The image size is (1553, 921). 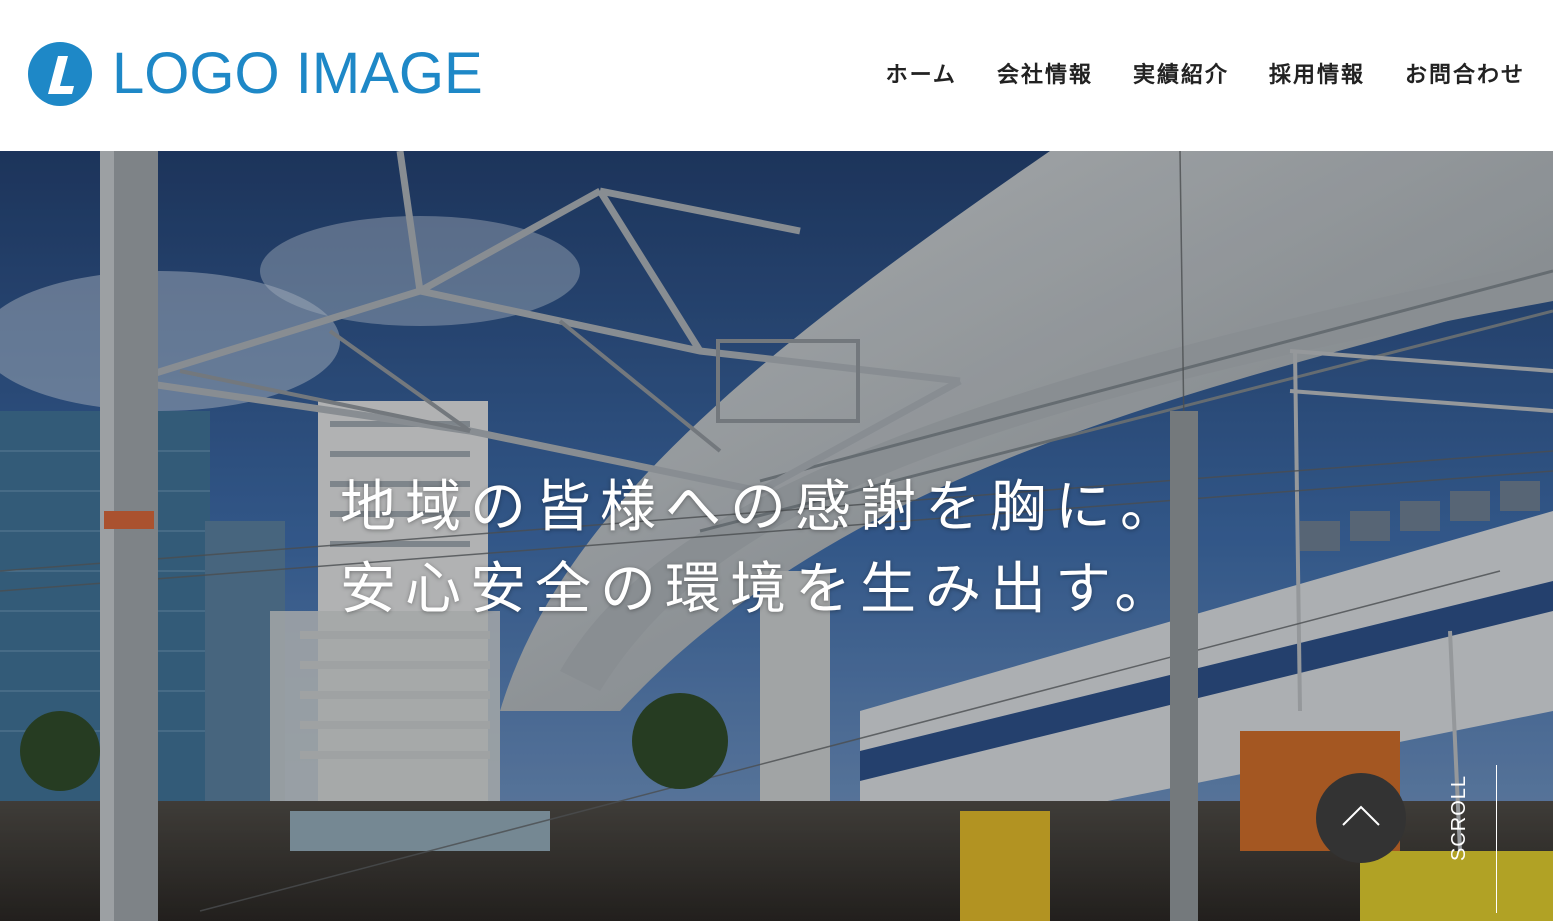 What do you see at coordinates (760, 589) in the screenshot?
I see `catchcopy-line-2: 安心安全の環境を生み出す。` at bounding box center [760, 589].